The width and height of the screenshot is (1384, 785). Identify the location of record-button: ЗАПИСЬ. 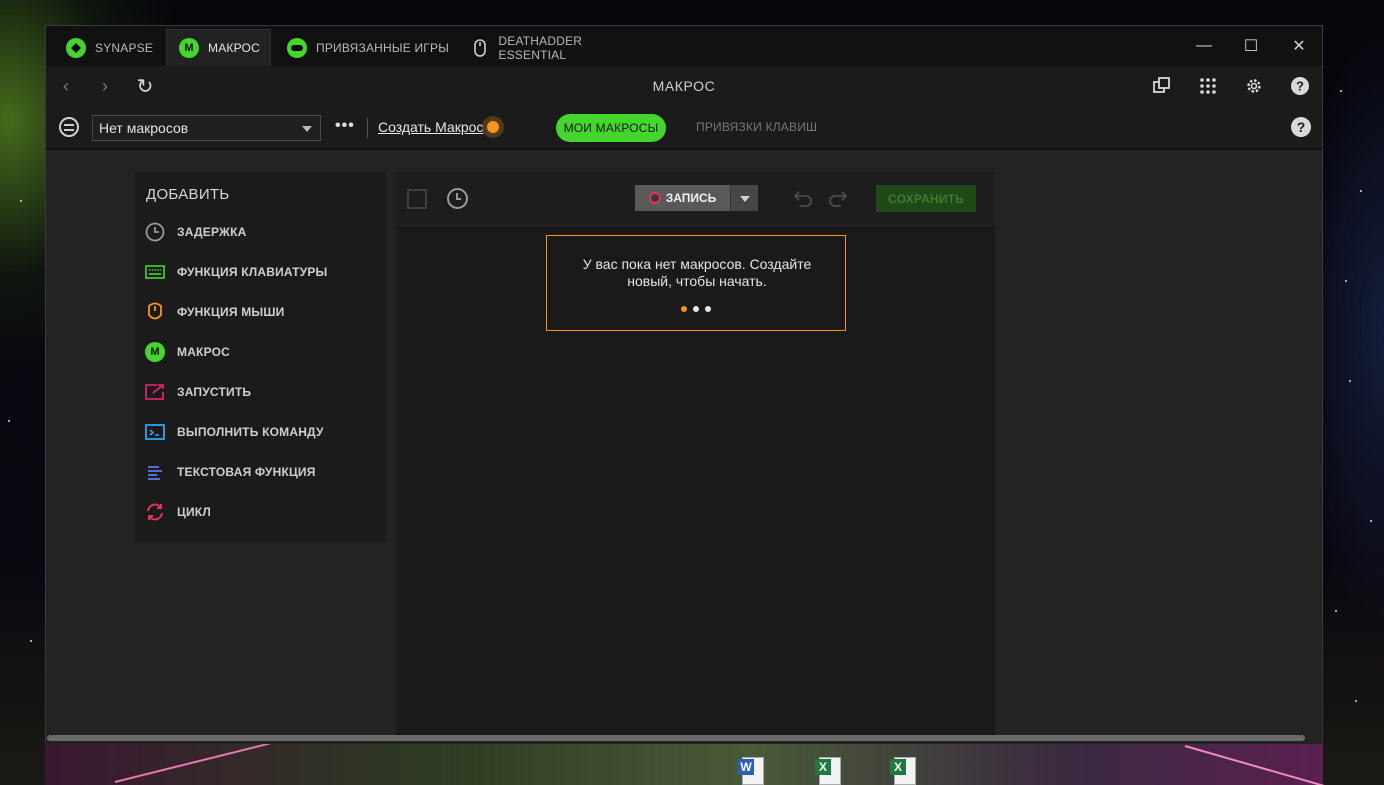
(682, 198).